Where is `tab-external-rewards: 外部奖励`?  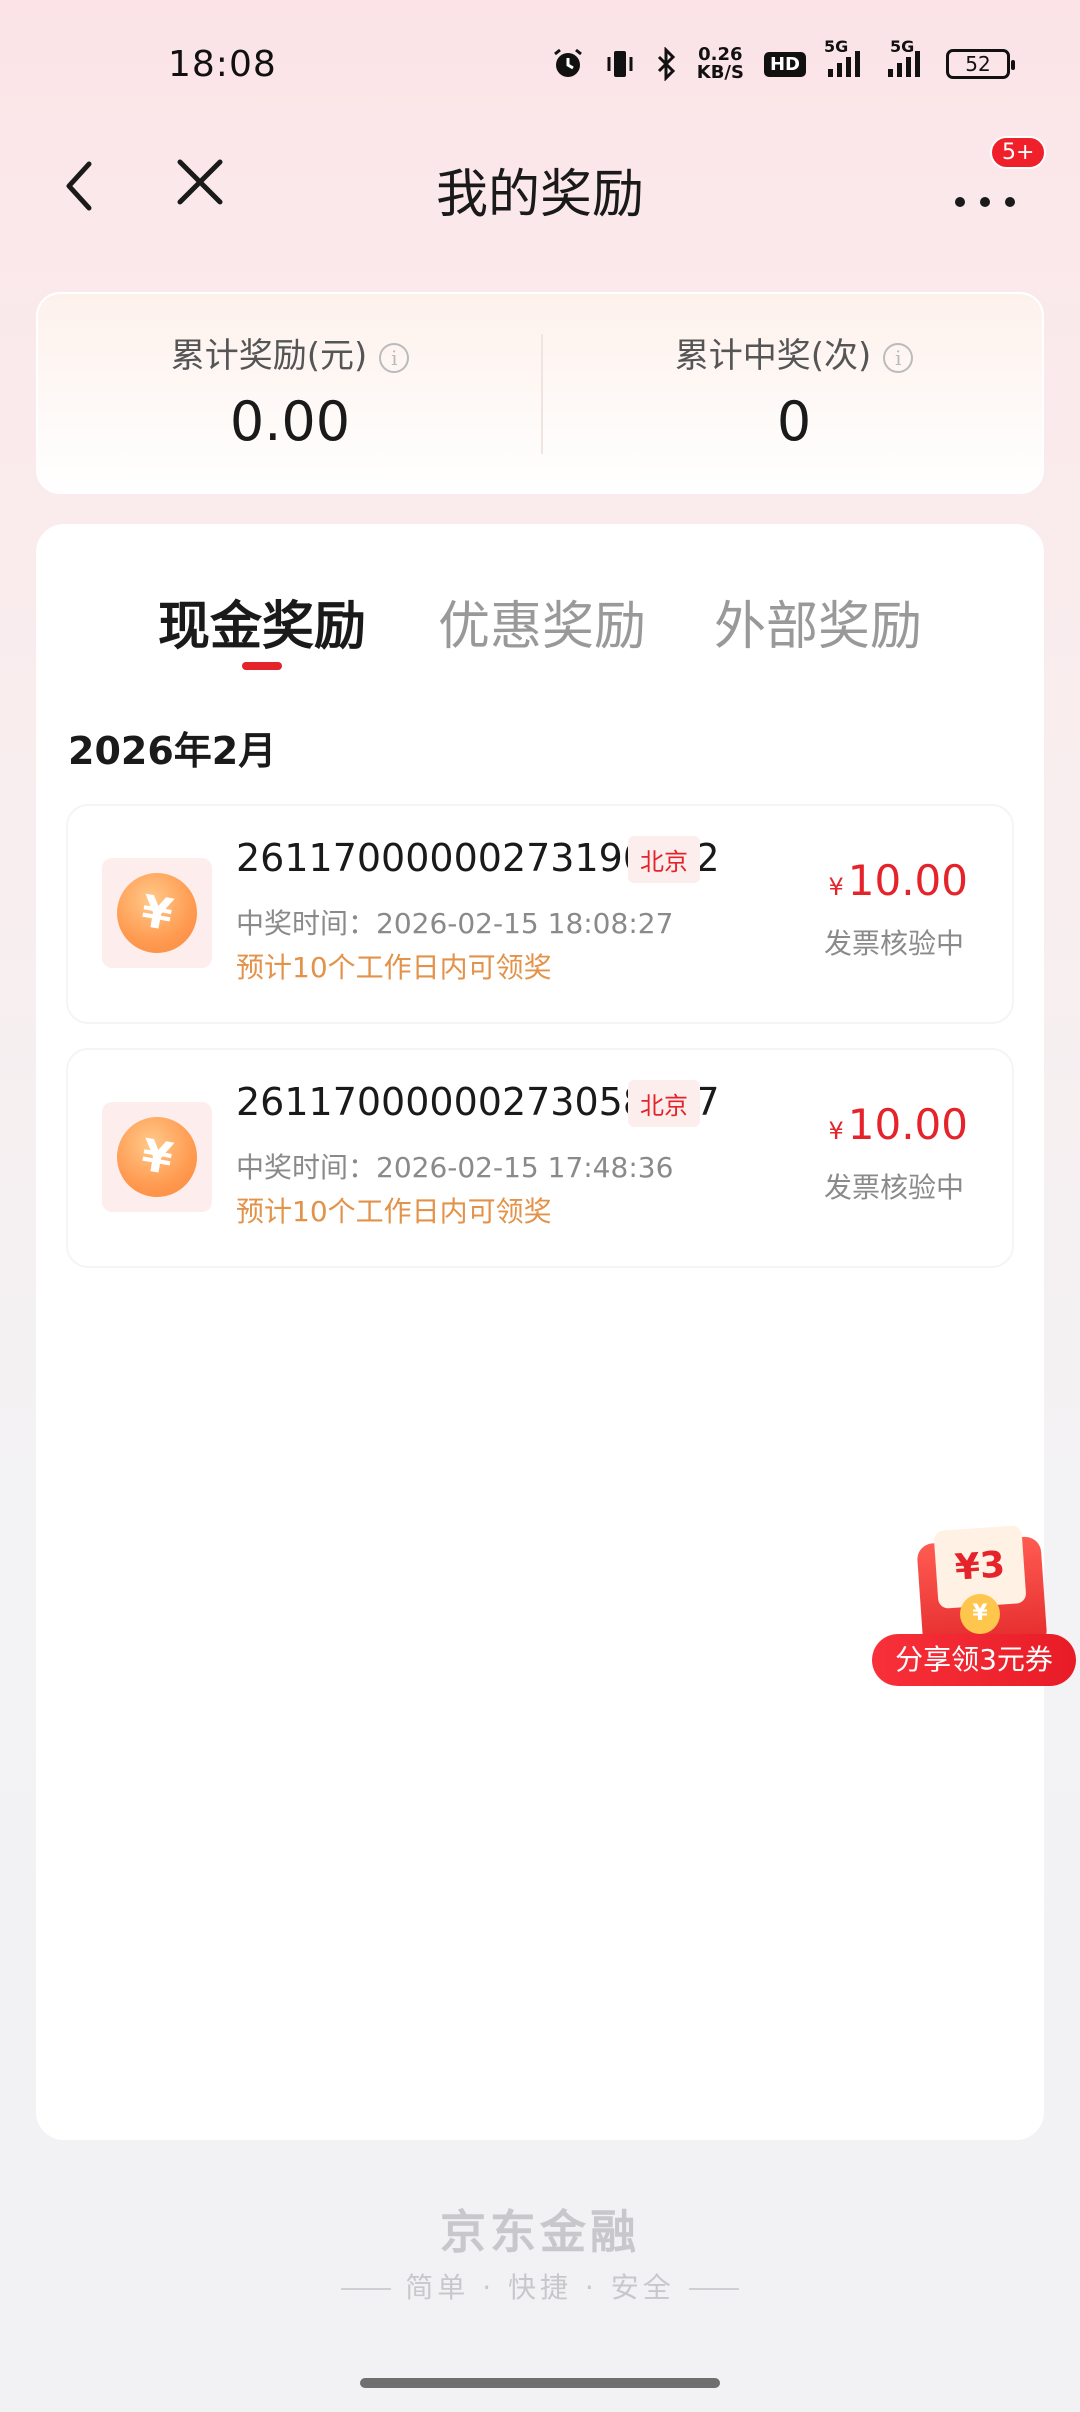
tab-external-rewards: 外部奖励 is located at coordinates (818, 621).